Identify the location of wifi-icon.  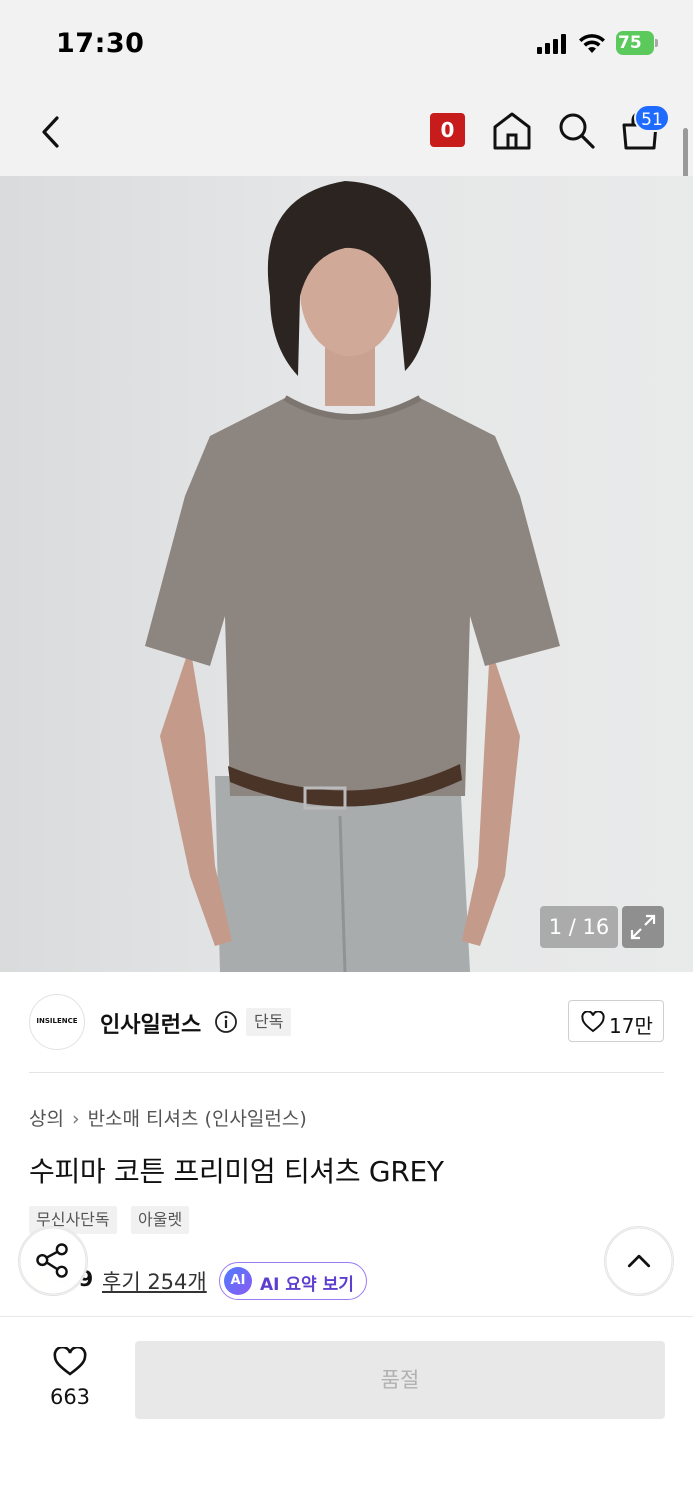
(592, 43).